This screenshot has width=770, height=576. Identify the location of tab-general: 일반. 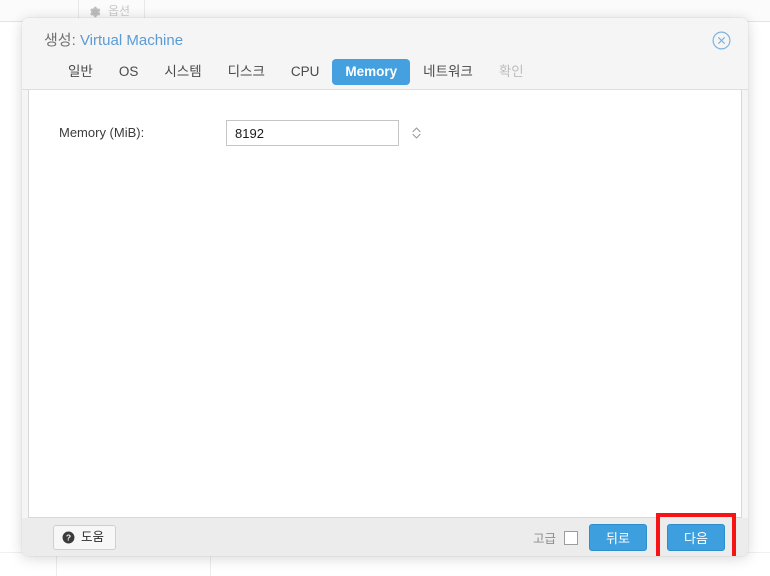
(80, 72).